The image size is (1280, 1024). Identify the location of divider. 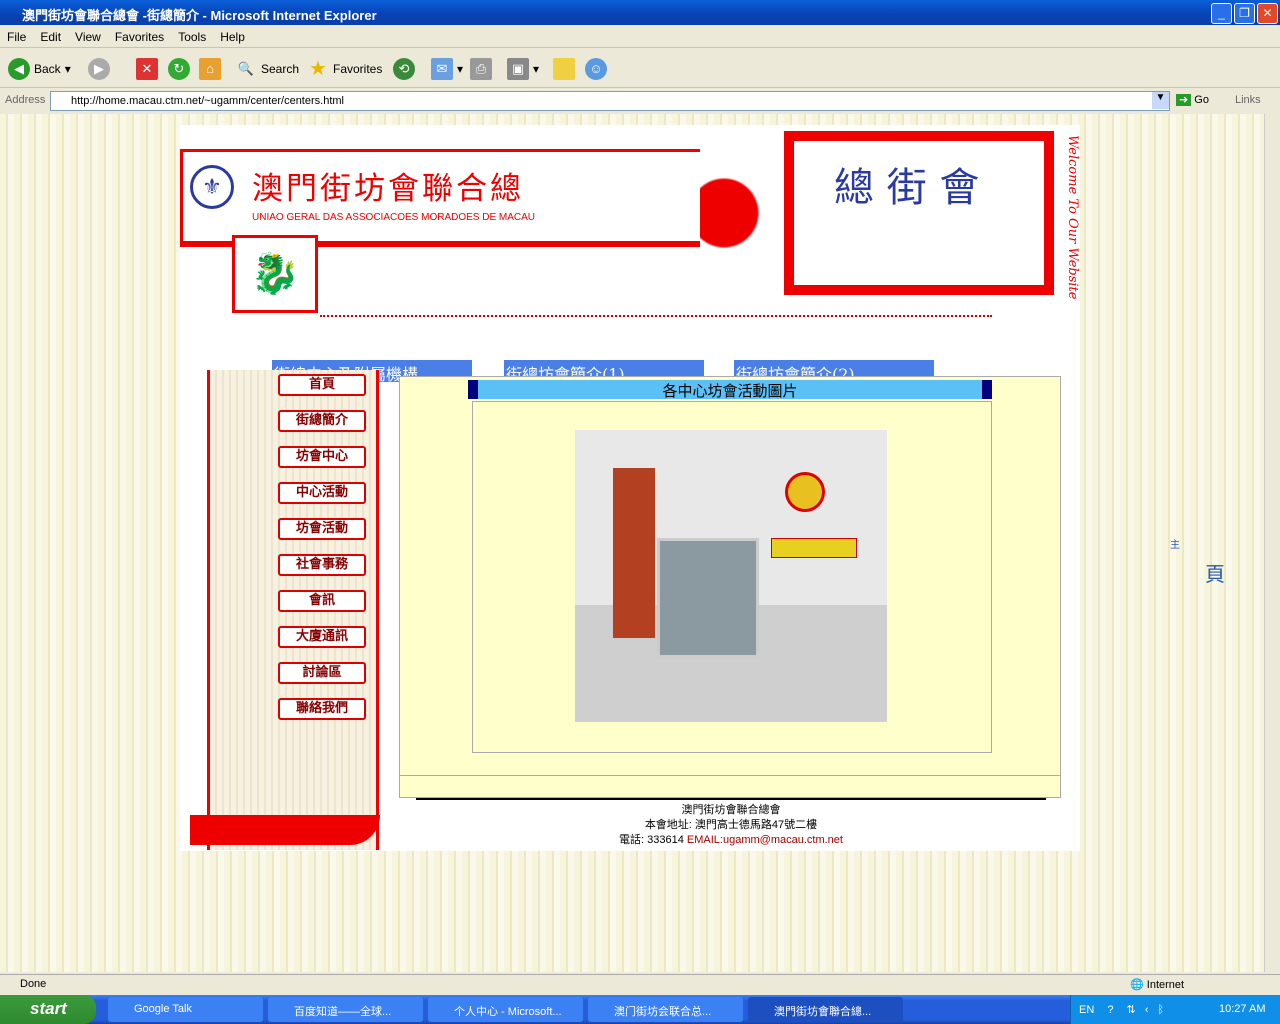
(656, 316).